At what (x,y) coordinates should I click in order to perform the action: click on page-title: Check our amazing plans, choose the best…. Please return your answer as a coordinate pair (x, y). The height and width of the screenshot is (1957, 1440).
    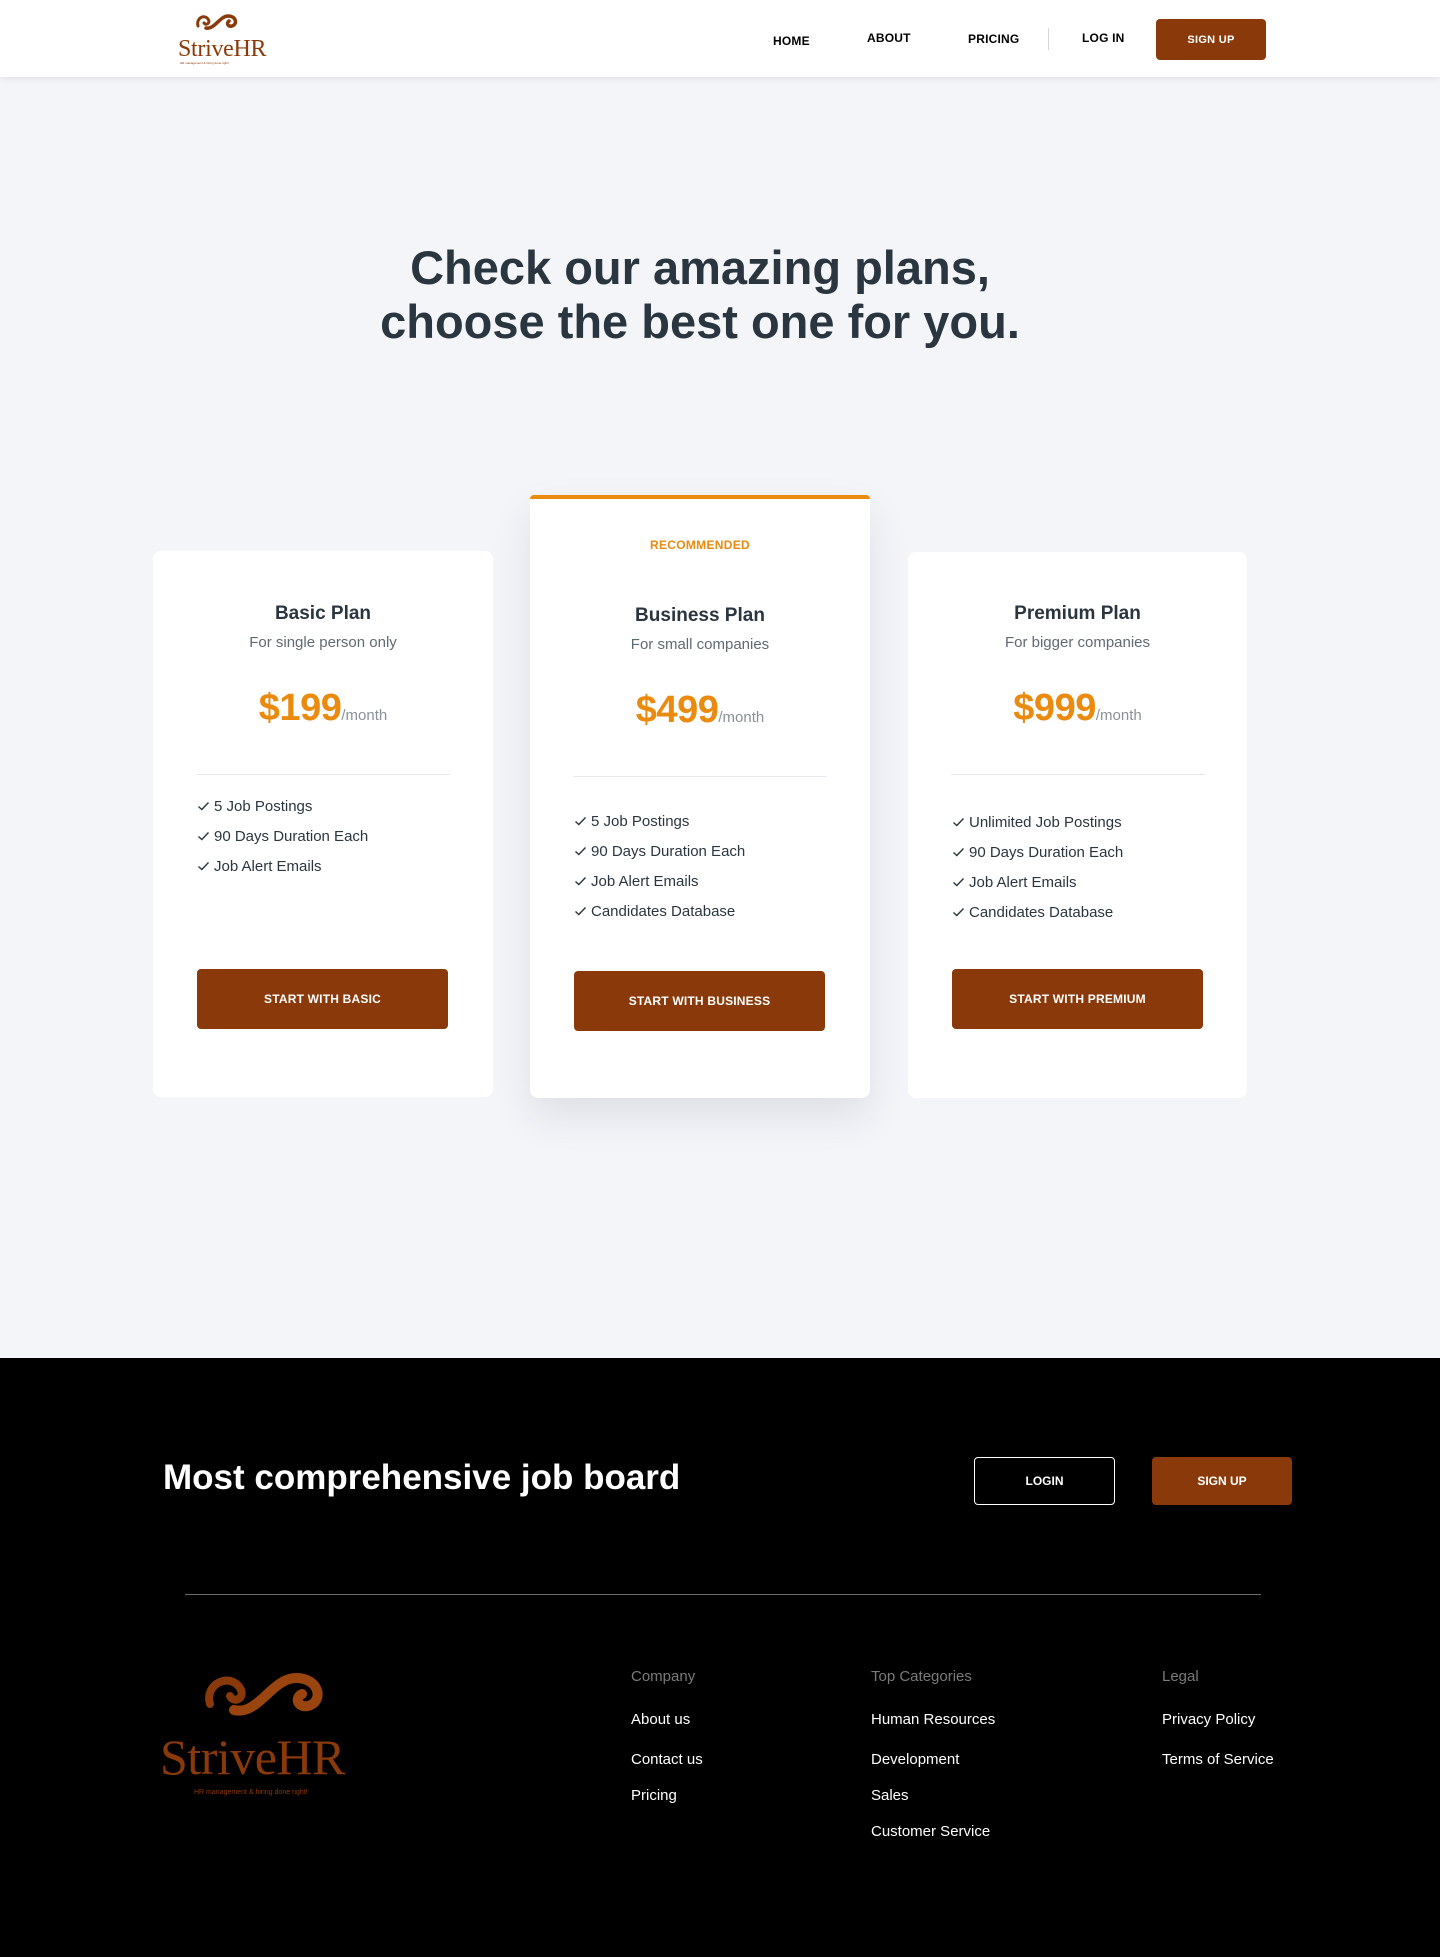
    Looking at the image, I should click on (700, 295).